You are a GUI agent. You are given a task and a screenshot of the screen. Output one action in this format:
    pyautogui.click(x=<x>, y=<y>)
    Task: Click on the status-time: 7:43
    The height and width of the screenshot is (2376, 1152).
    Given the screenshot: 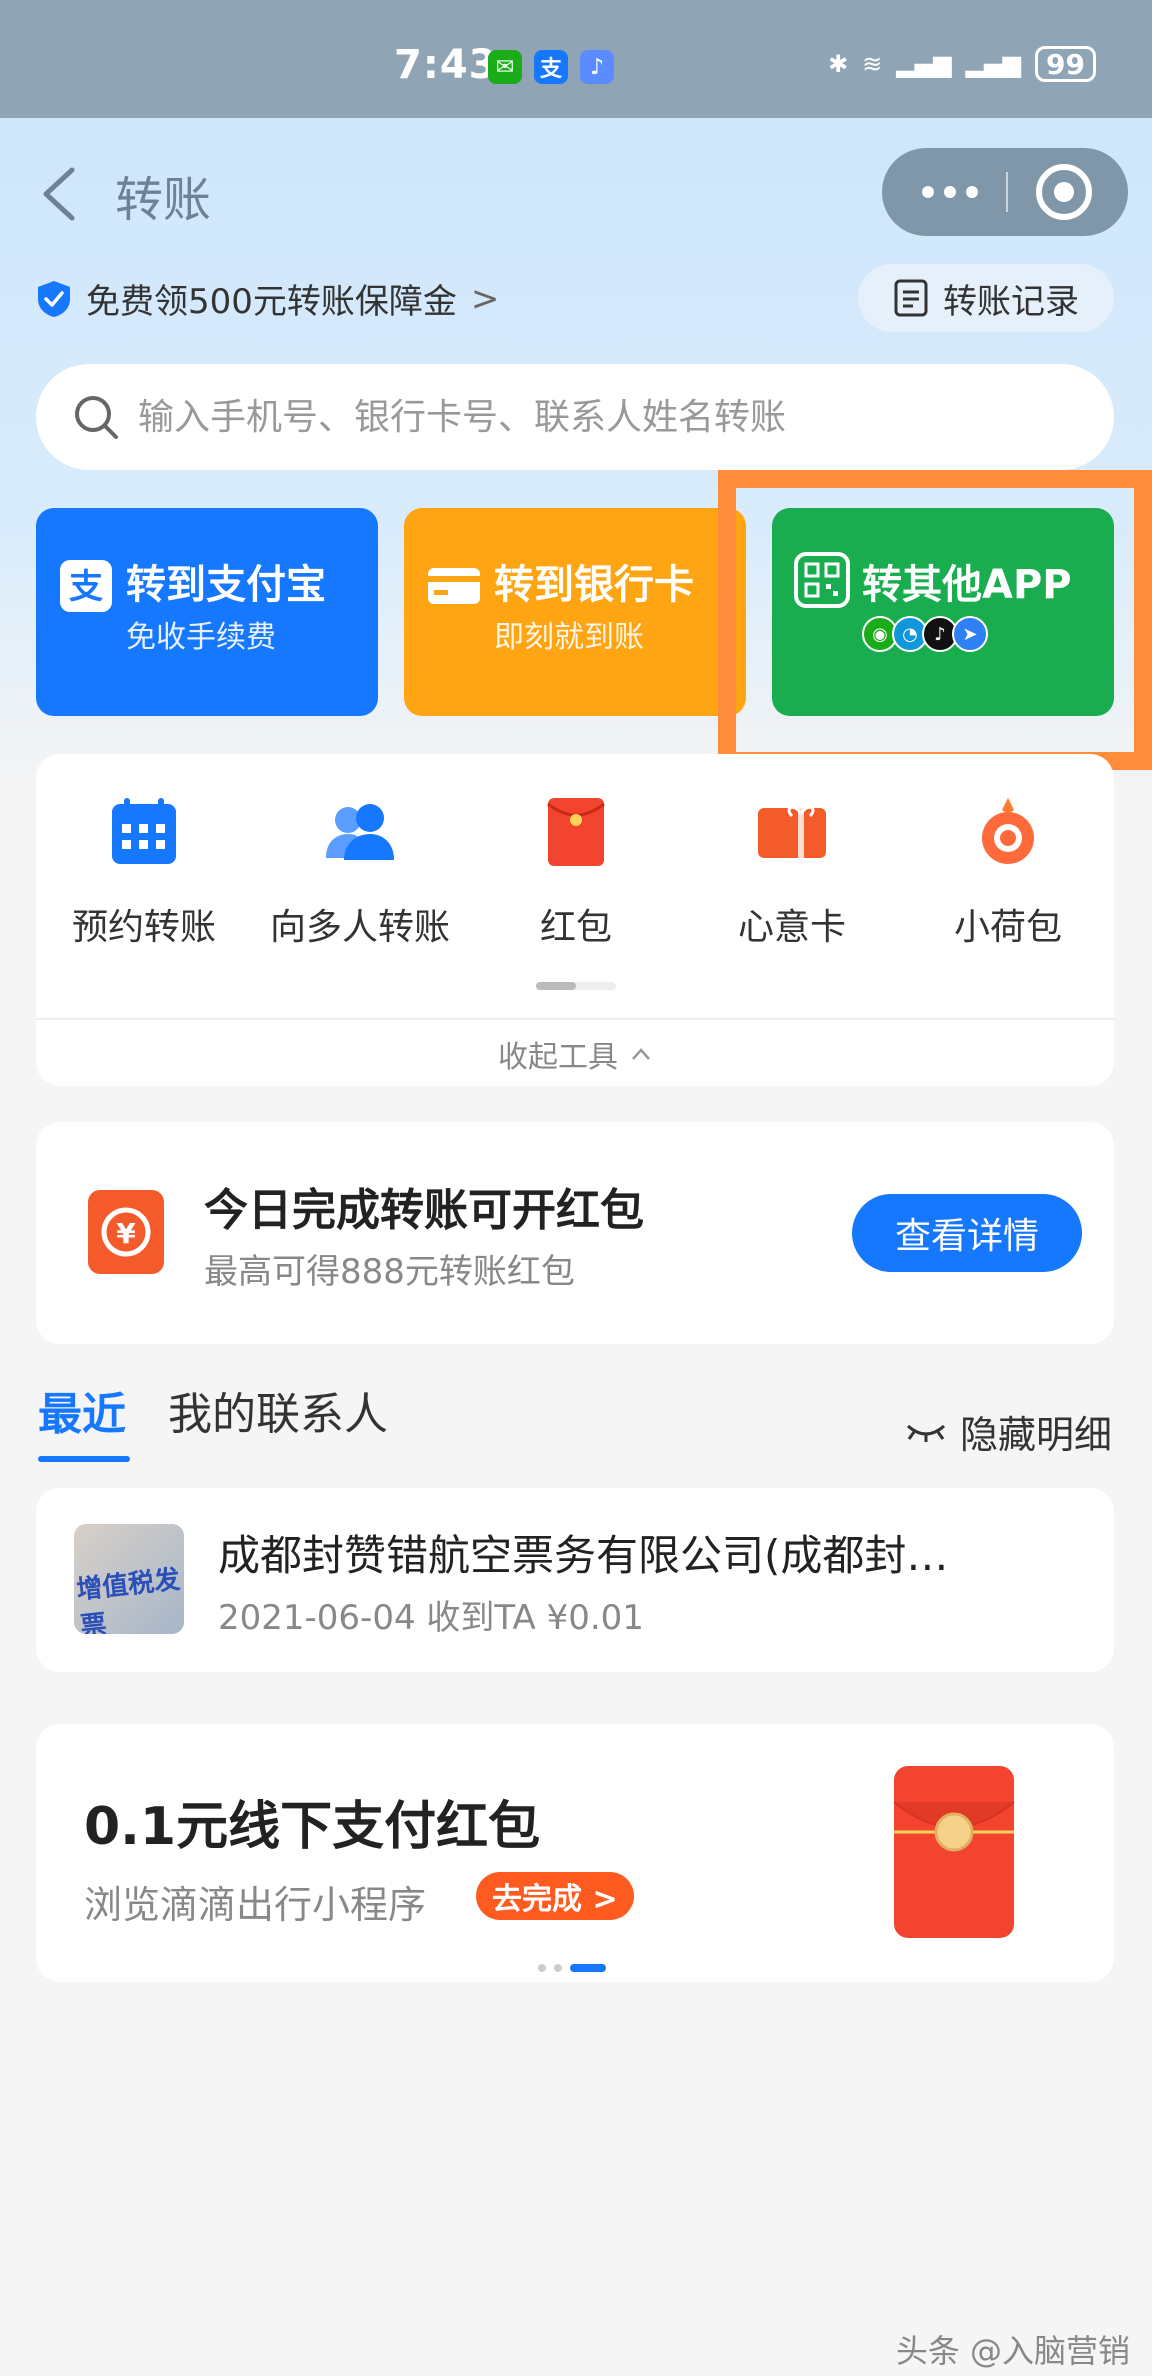 What is the action you would take?
    pyautogui.click(x=446, y=65)
    